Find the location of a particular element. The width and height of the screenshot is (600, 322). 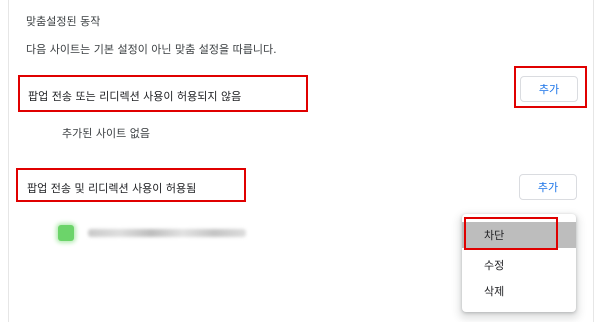

allowed-add-button: 추가 is located at coordinates (548, 187).